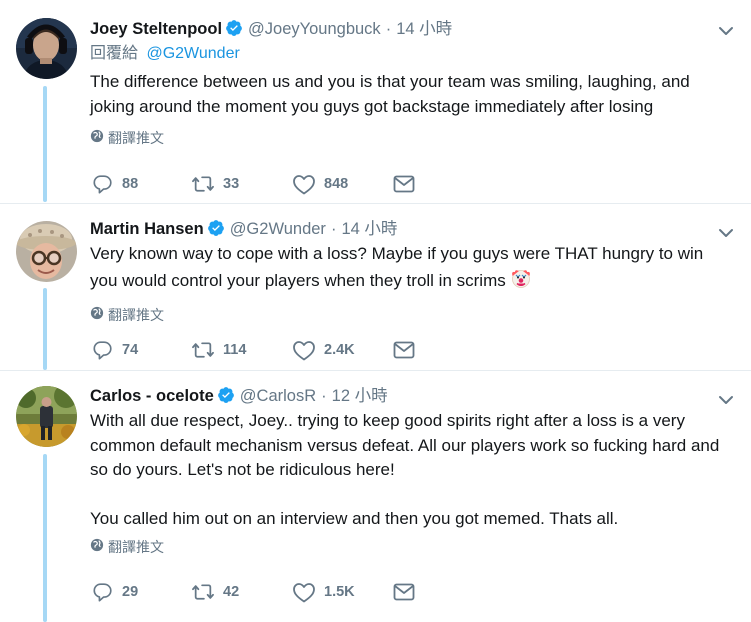 This screenshot has height=622, width=751. Describe the element at coordinates (278, 396) in the screenshot. I see `user-handle: @CarlosR` at that location.